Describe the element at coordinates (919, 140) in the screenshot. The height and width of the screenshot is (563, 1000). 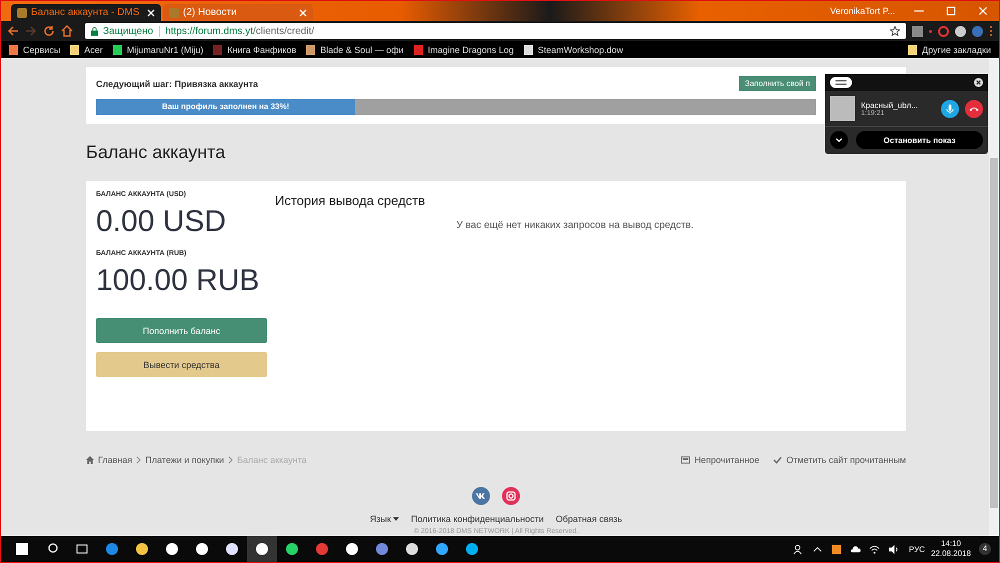
I see `stop-sharing-button: Остановить показ` at that location.